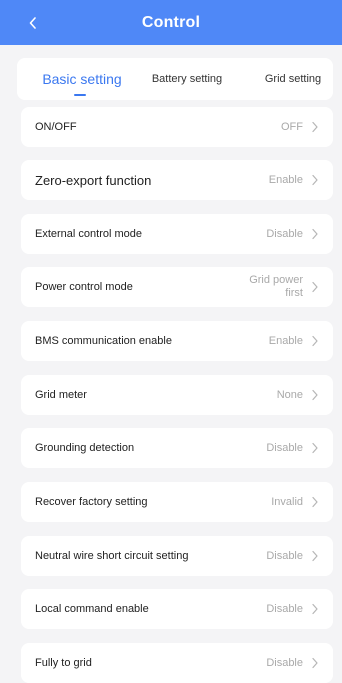 The height and width of the screenshot is (683, 342). I want to click on setting-row-grounding-detection: Grounding detection Disable, so click(177, 448).